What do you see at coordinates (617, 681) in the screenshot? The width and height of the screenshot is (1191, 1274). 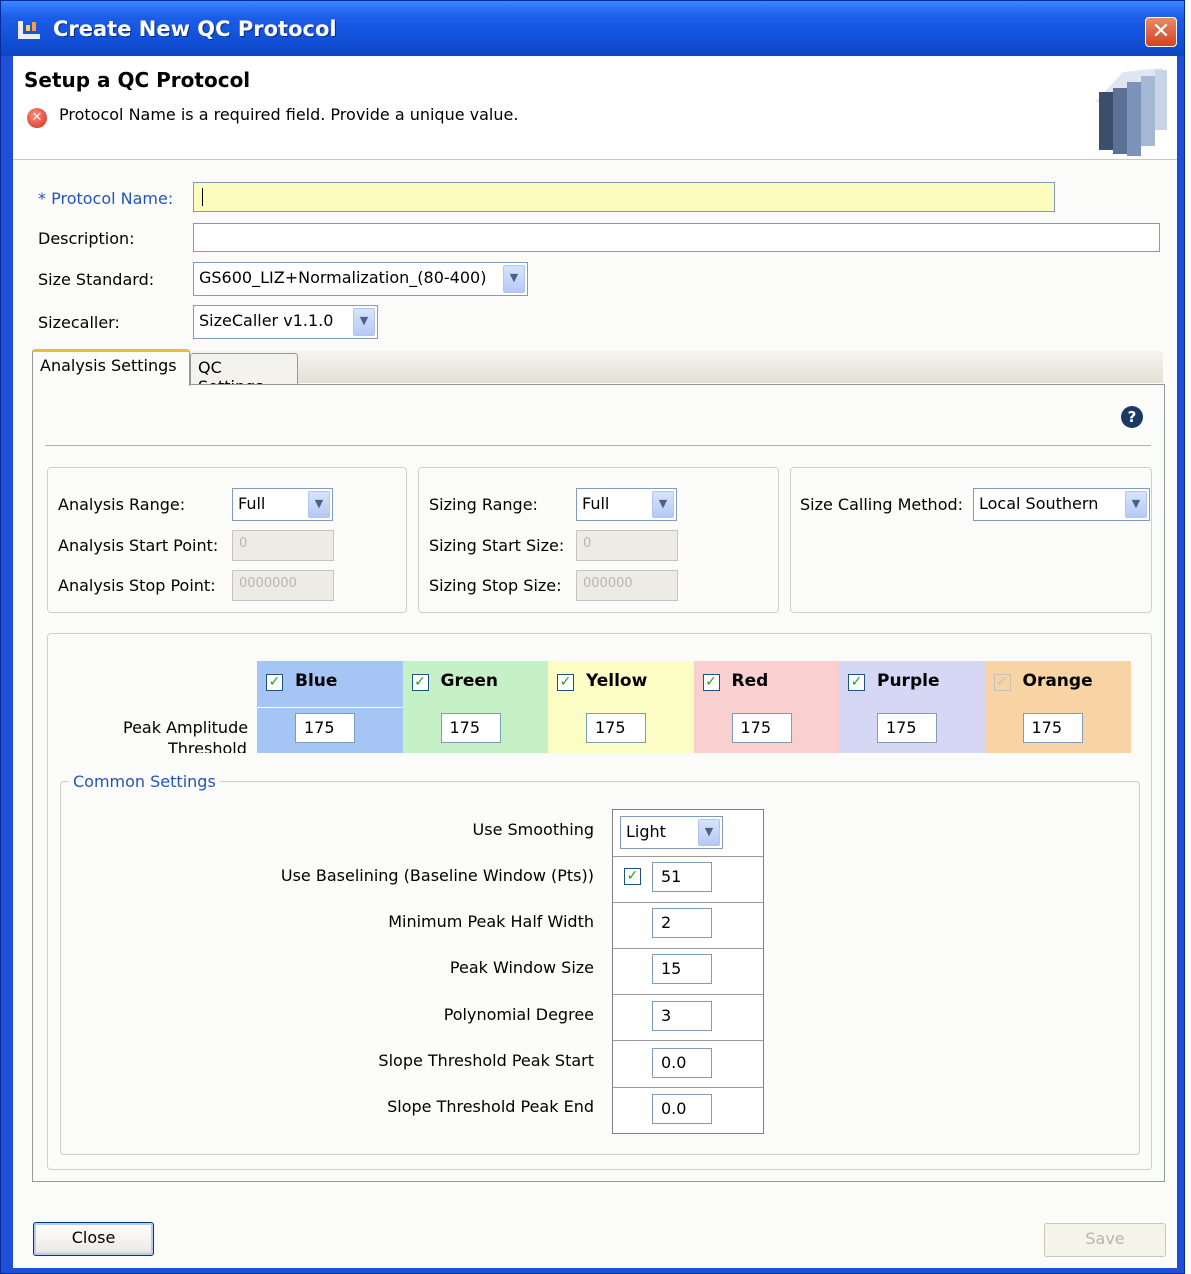 I see `dye-name: Yellow` at bounding box center [617, 681].